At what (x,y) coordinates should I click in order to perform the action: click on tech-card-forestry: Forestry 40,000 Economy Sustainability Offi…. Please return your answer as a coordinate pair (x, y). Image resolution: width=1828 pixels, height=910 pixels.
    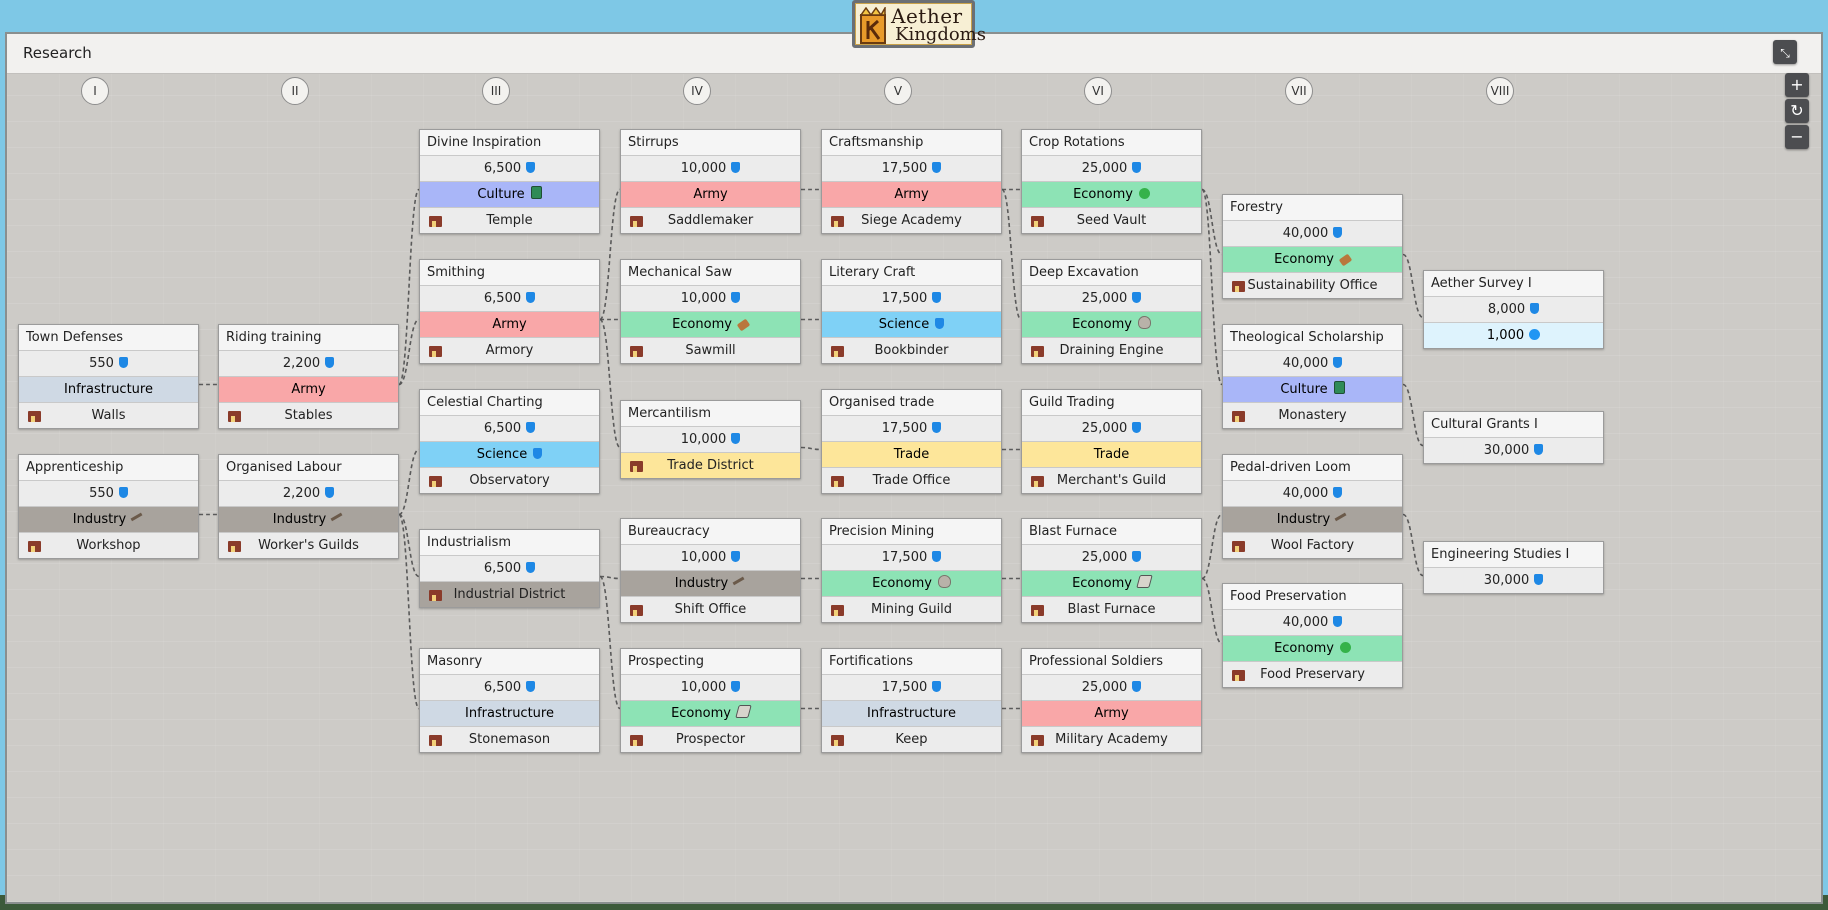
    Looking at the image, I should click on (1312, 246).